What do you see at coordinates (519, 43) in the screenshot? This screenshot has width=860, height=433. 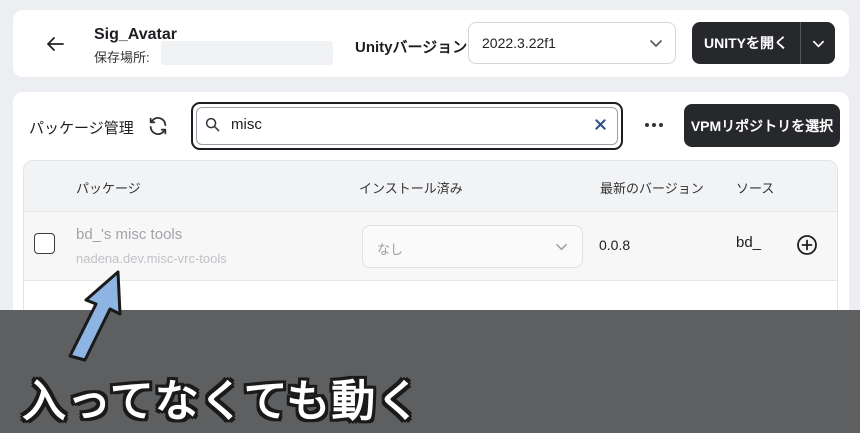 I see `unity-version-value: 2022.3.22f1` at bounding box center [519, 43].